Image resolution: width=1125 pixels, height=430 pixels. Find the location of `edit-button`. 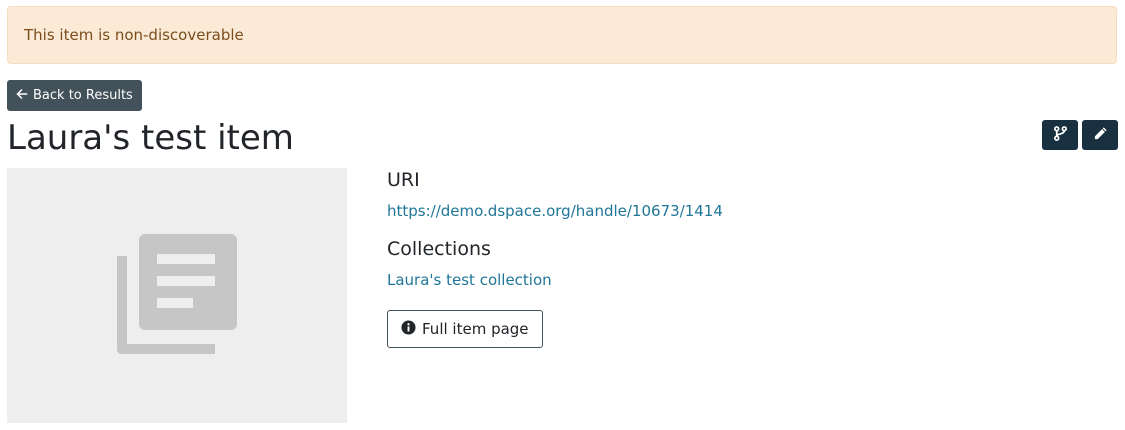

edit-button is located at coordinates (1100, 135).